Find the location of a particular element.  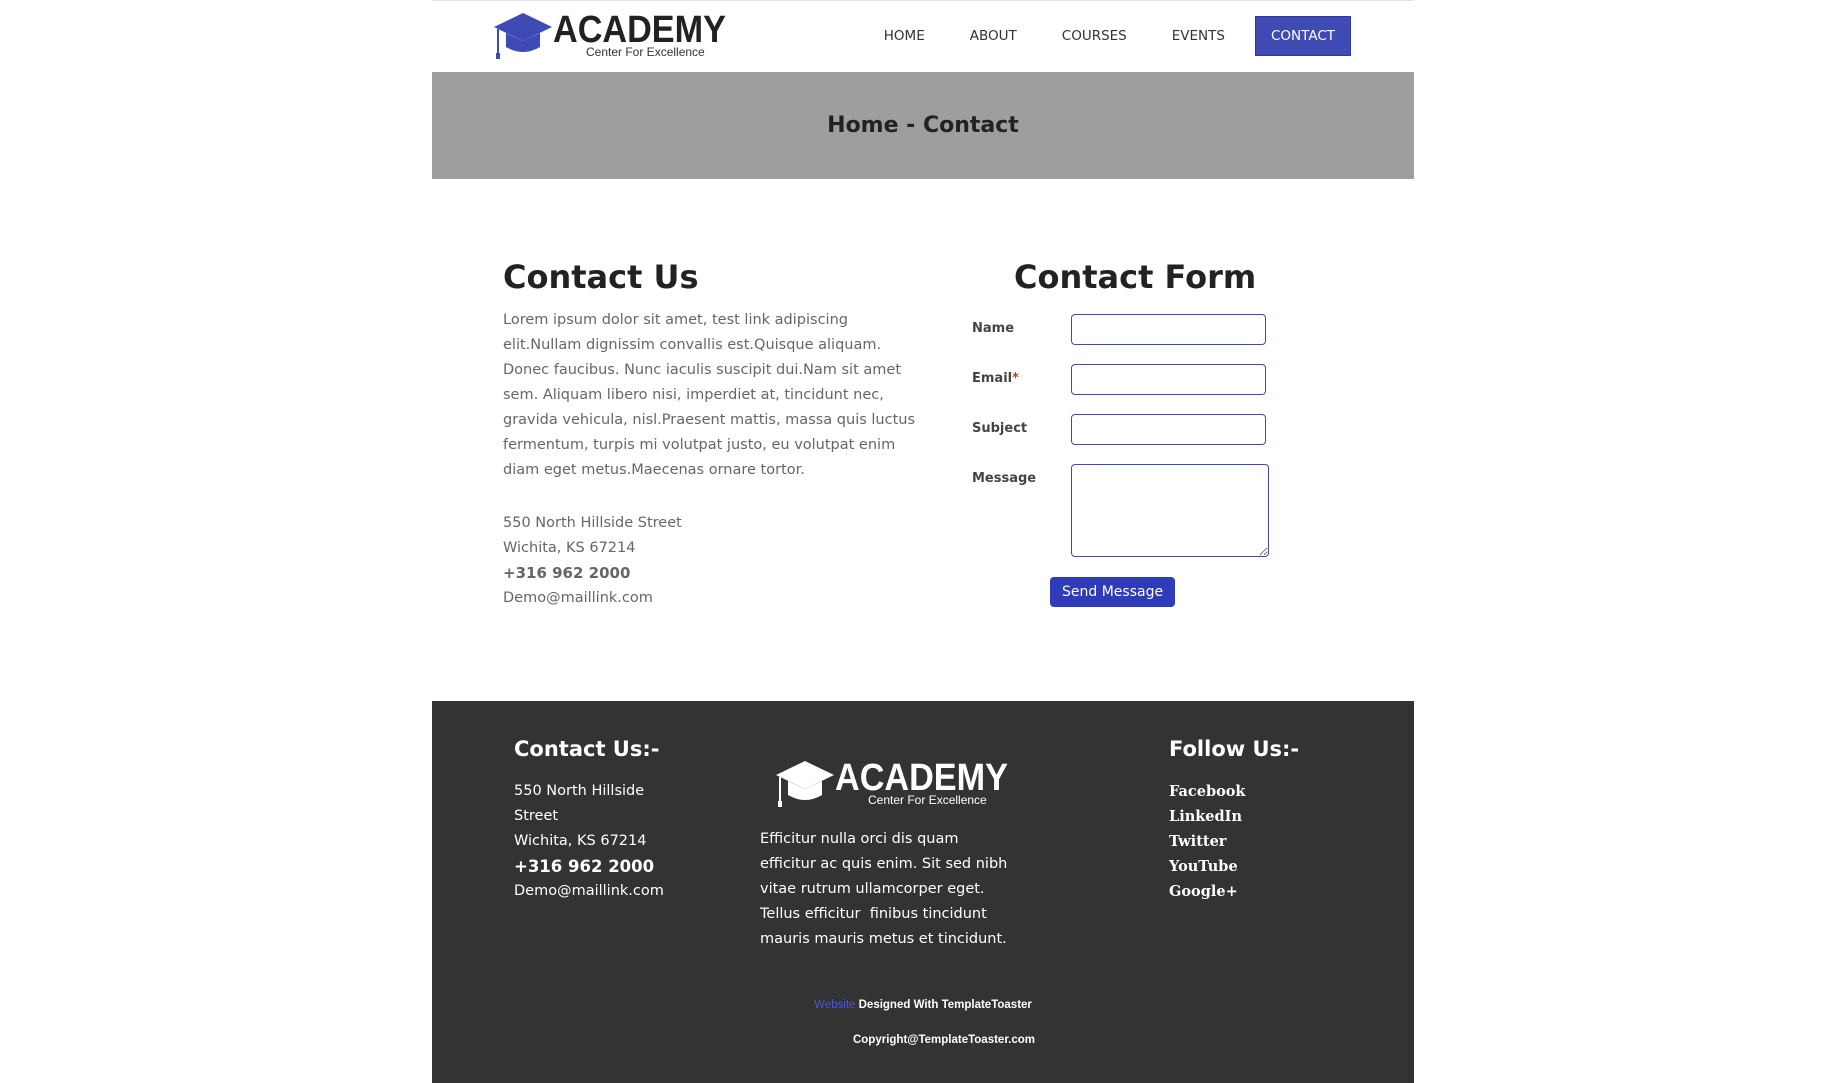

site-logo: ACADEMY Center For Excellence is located at coordinates (609, 37).